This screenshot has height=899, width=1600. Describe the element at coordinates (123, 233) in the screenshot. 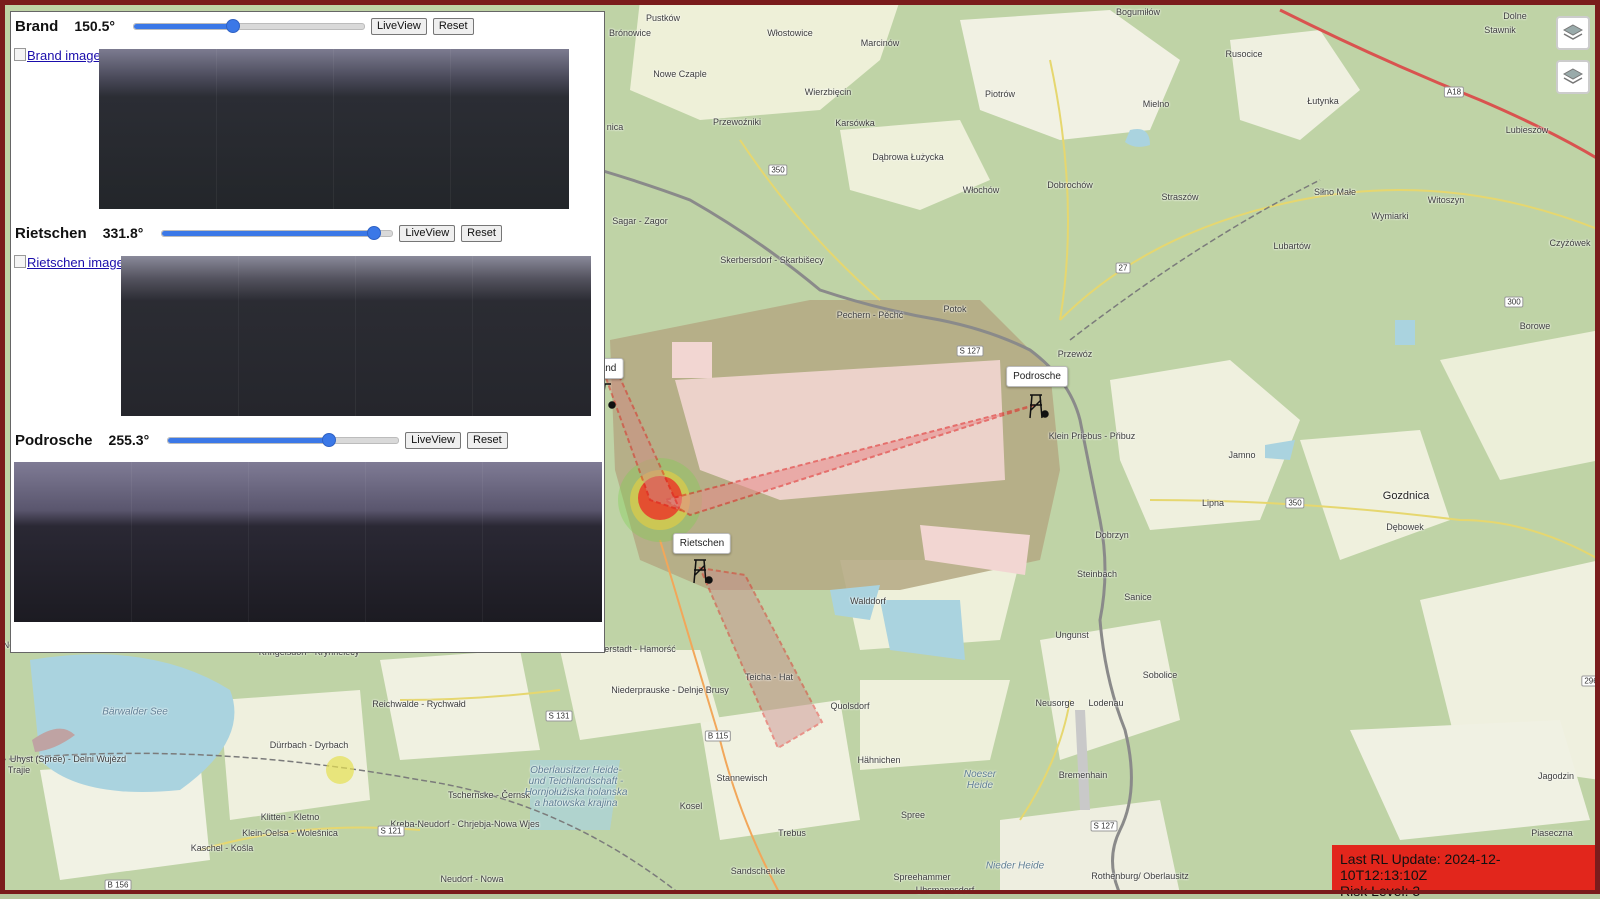

I see `camera-angle: 331.8°` at that location.